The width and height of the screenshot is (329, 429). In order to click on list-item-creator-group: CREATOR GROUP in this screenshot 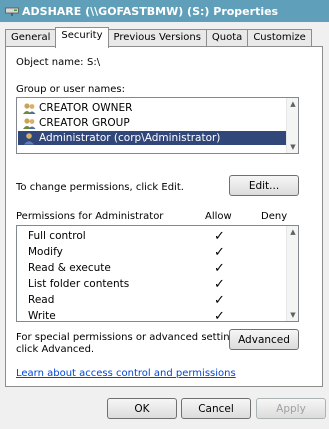, I will do `click(151, 123)`.